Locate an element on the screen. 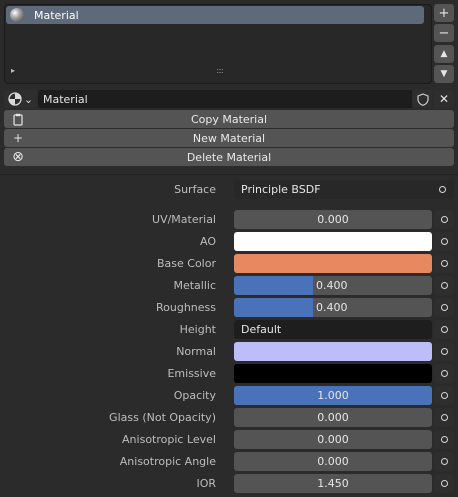 This screenshot has width=458, height=497. copy-material-label: Copy Material is located at coordinates (229, 119).